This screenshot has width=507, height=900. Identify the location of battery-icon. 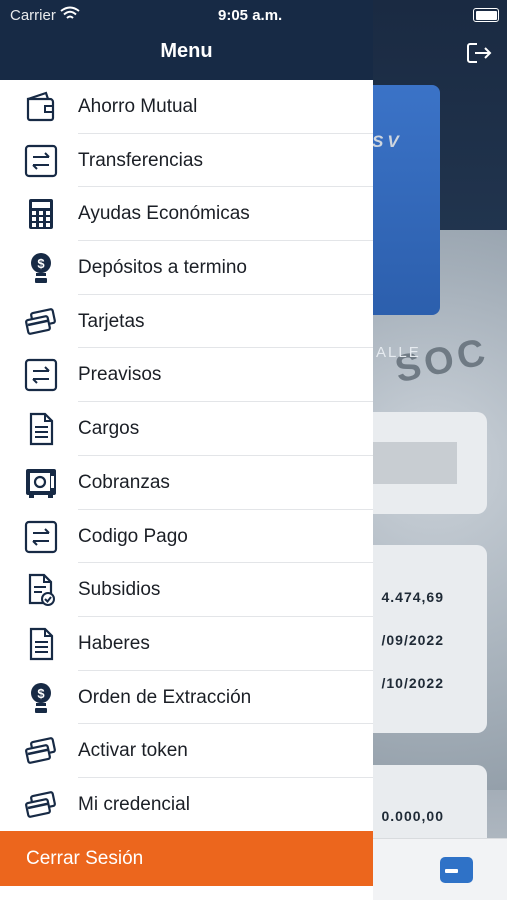
(486, 15).